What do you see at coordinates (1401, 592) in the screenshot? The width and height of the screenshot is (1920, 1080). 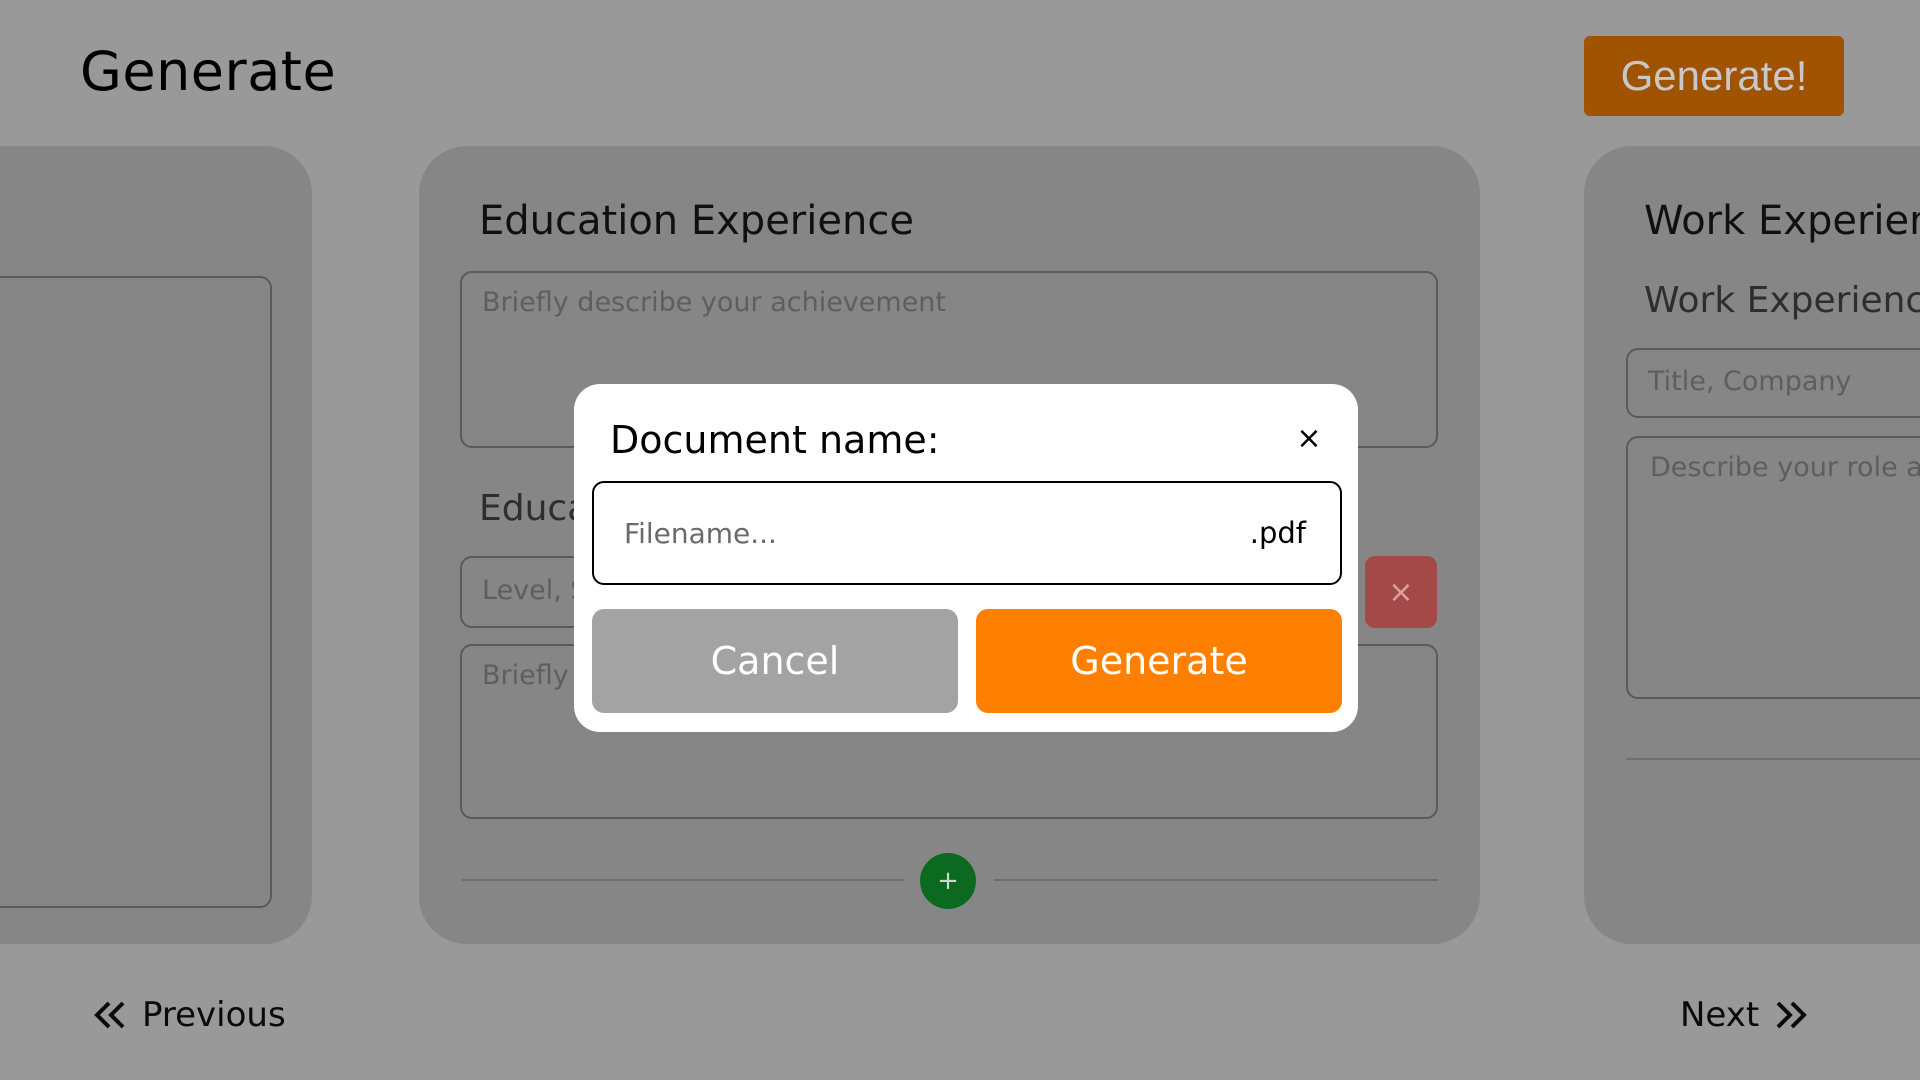 I see `remove-entry-button: ×` at bounding box center [1401, 592].